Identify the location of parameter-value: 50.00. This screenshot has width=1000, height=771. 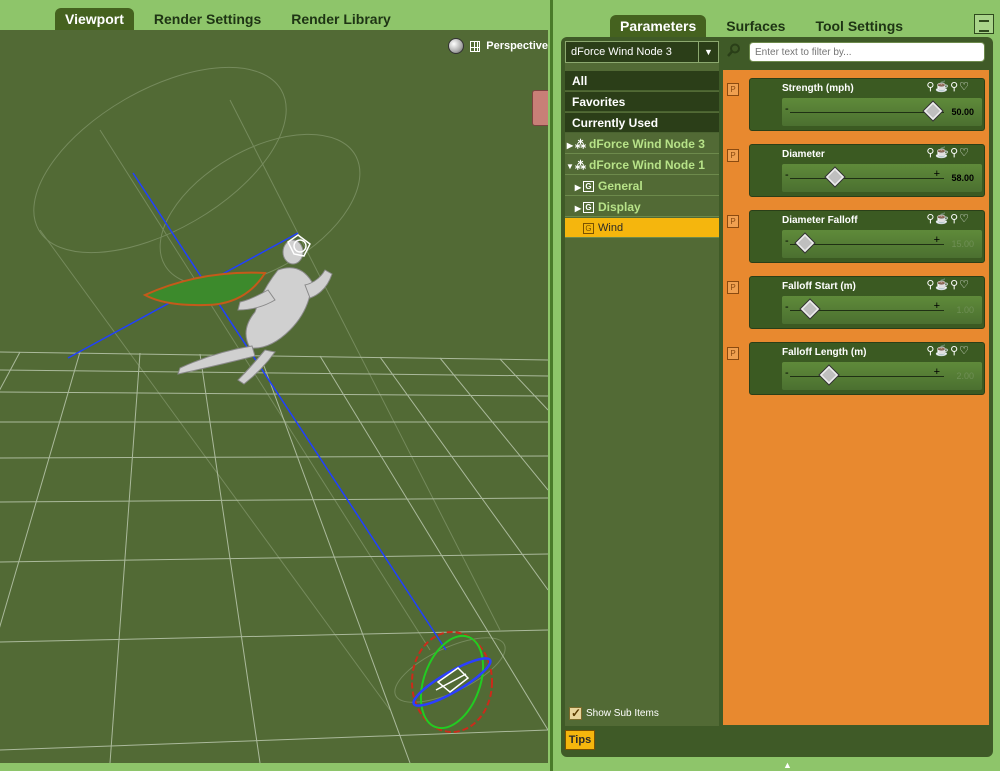
(962, 112).